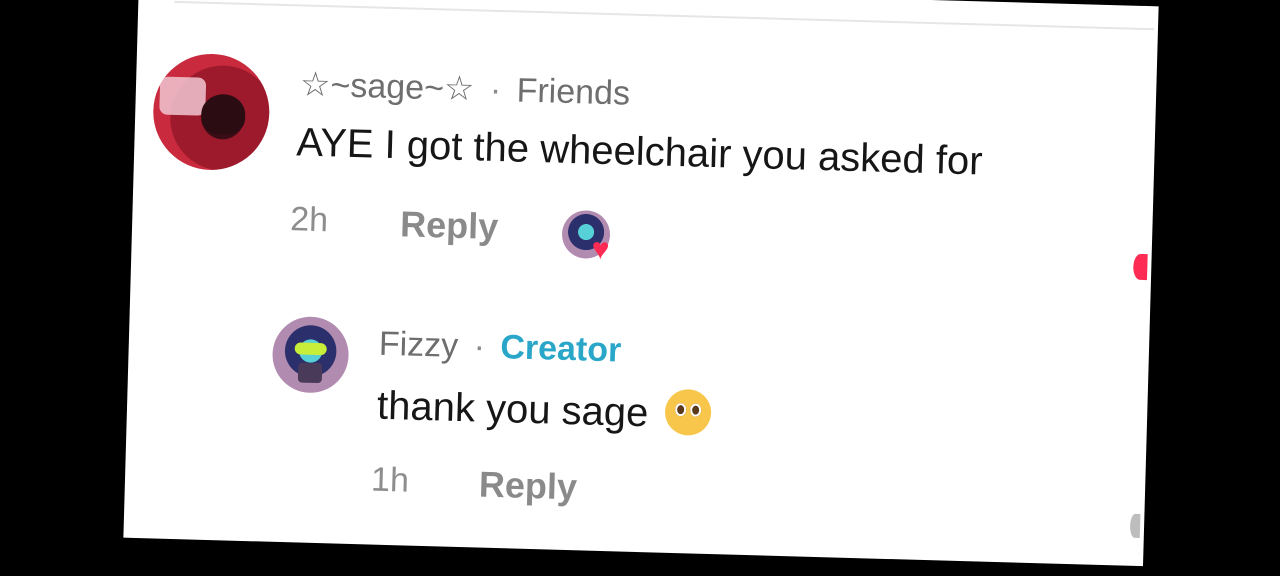 The image size is (1280, 576). I want to click on reply-author: Fizzy, so click(418, 345).